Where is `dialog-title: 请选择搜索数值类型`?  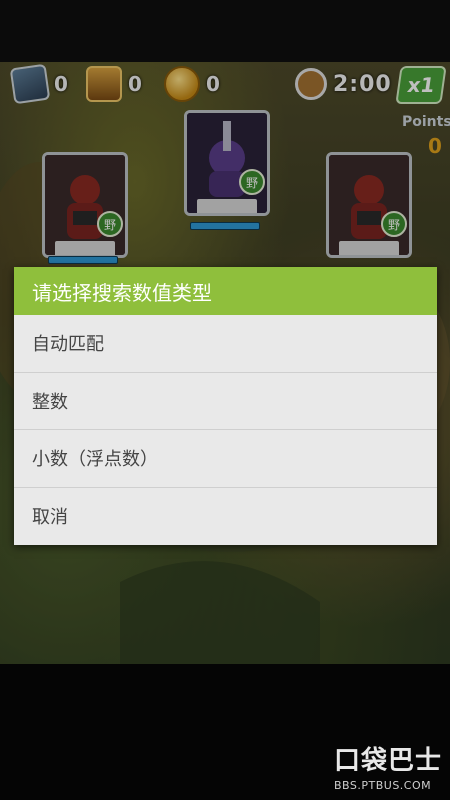 dialog-title: 请选择搜索数值类型 is located at coordinates (122, 292).